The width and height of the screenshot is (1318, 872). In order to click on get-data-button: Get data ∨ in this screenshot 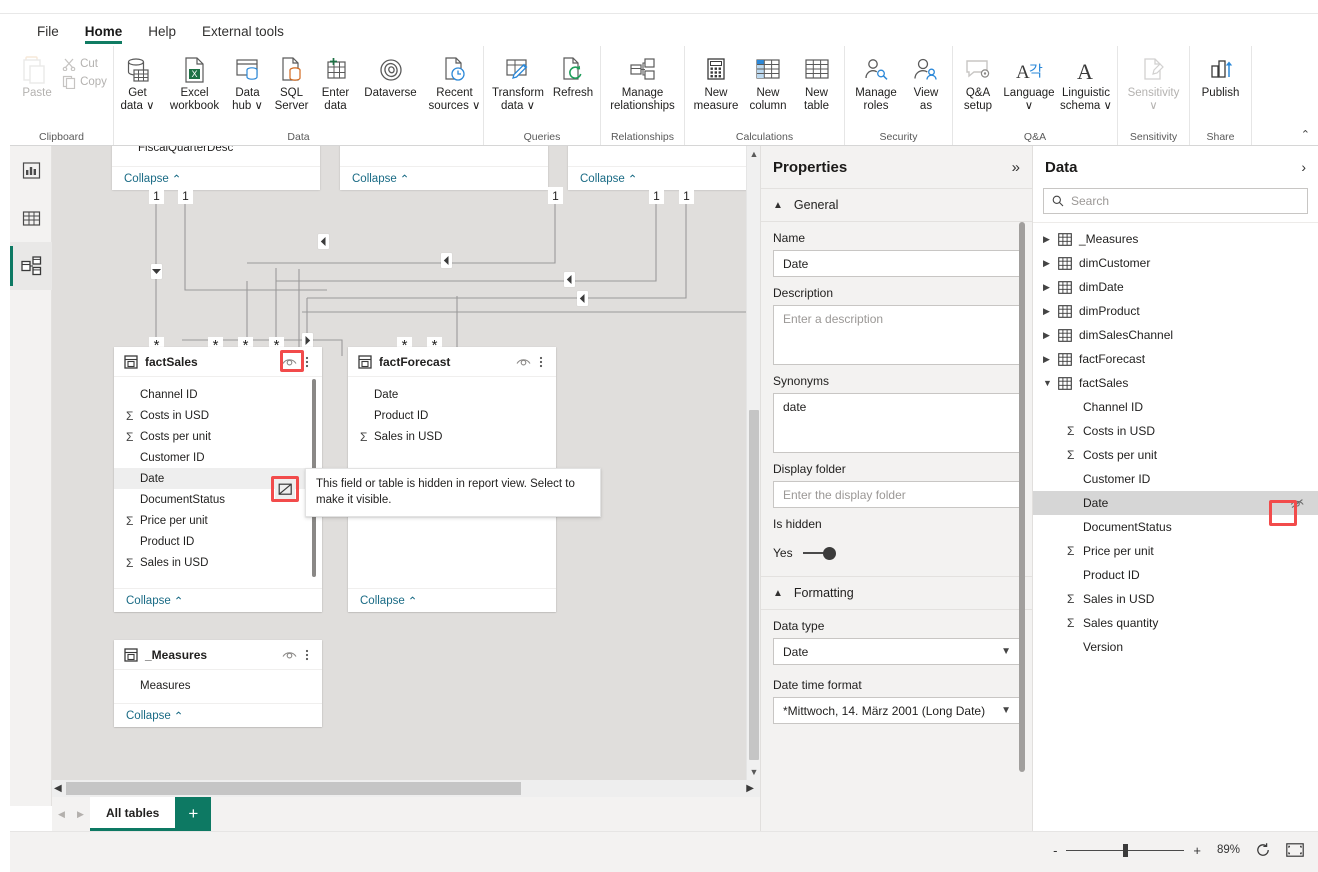, I will do `click(138, 82)`.